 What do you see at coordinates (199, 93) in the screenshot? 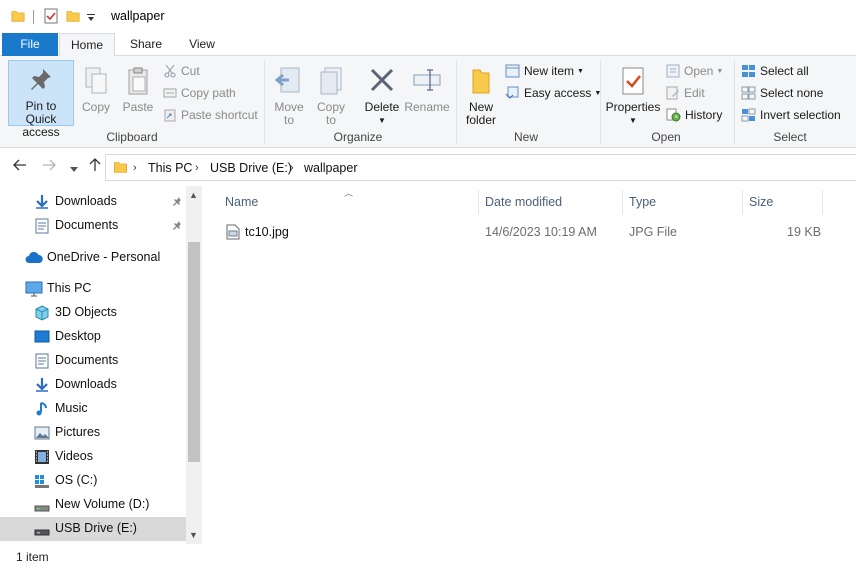
I see `copy-path-button: Copy path` at bounding box center [199, 93].